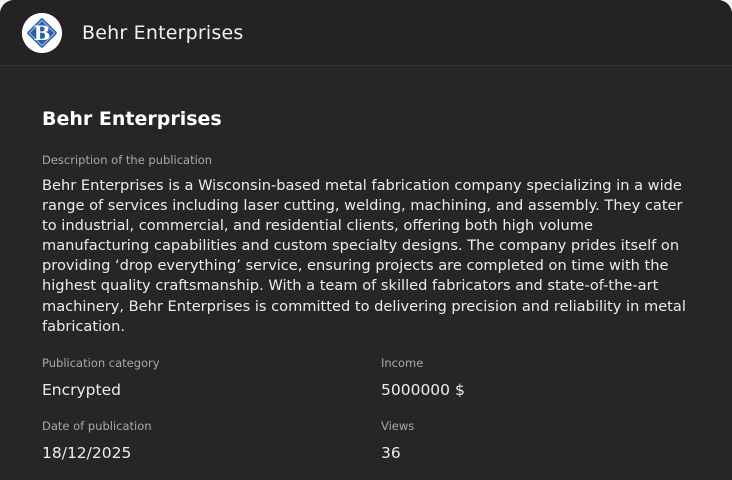 The height and width of the screenshot is (480, 732). What do you see at coordinates (402, 363) in the screenshot?
I see `income-label: Income` at bounding box center [402, 363].